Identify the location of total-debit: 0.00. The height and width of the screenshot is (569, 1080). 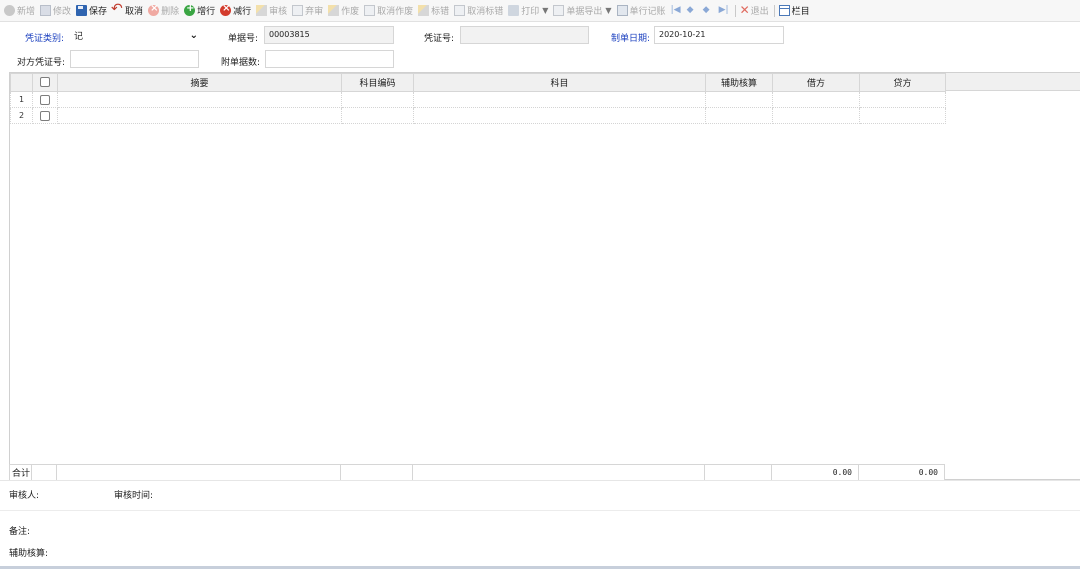
(815, 472).